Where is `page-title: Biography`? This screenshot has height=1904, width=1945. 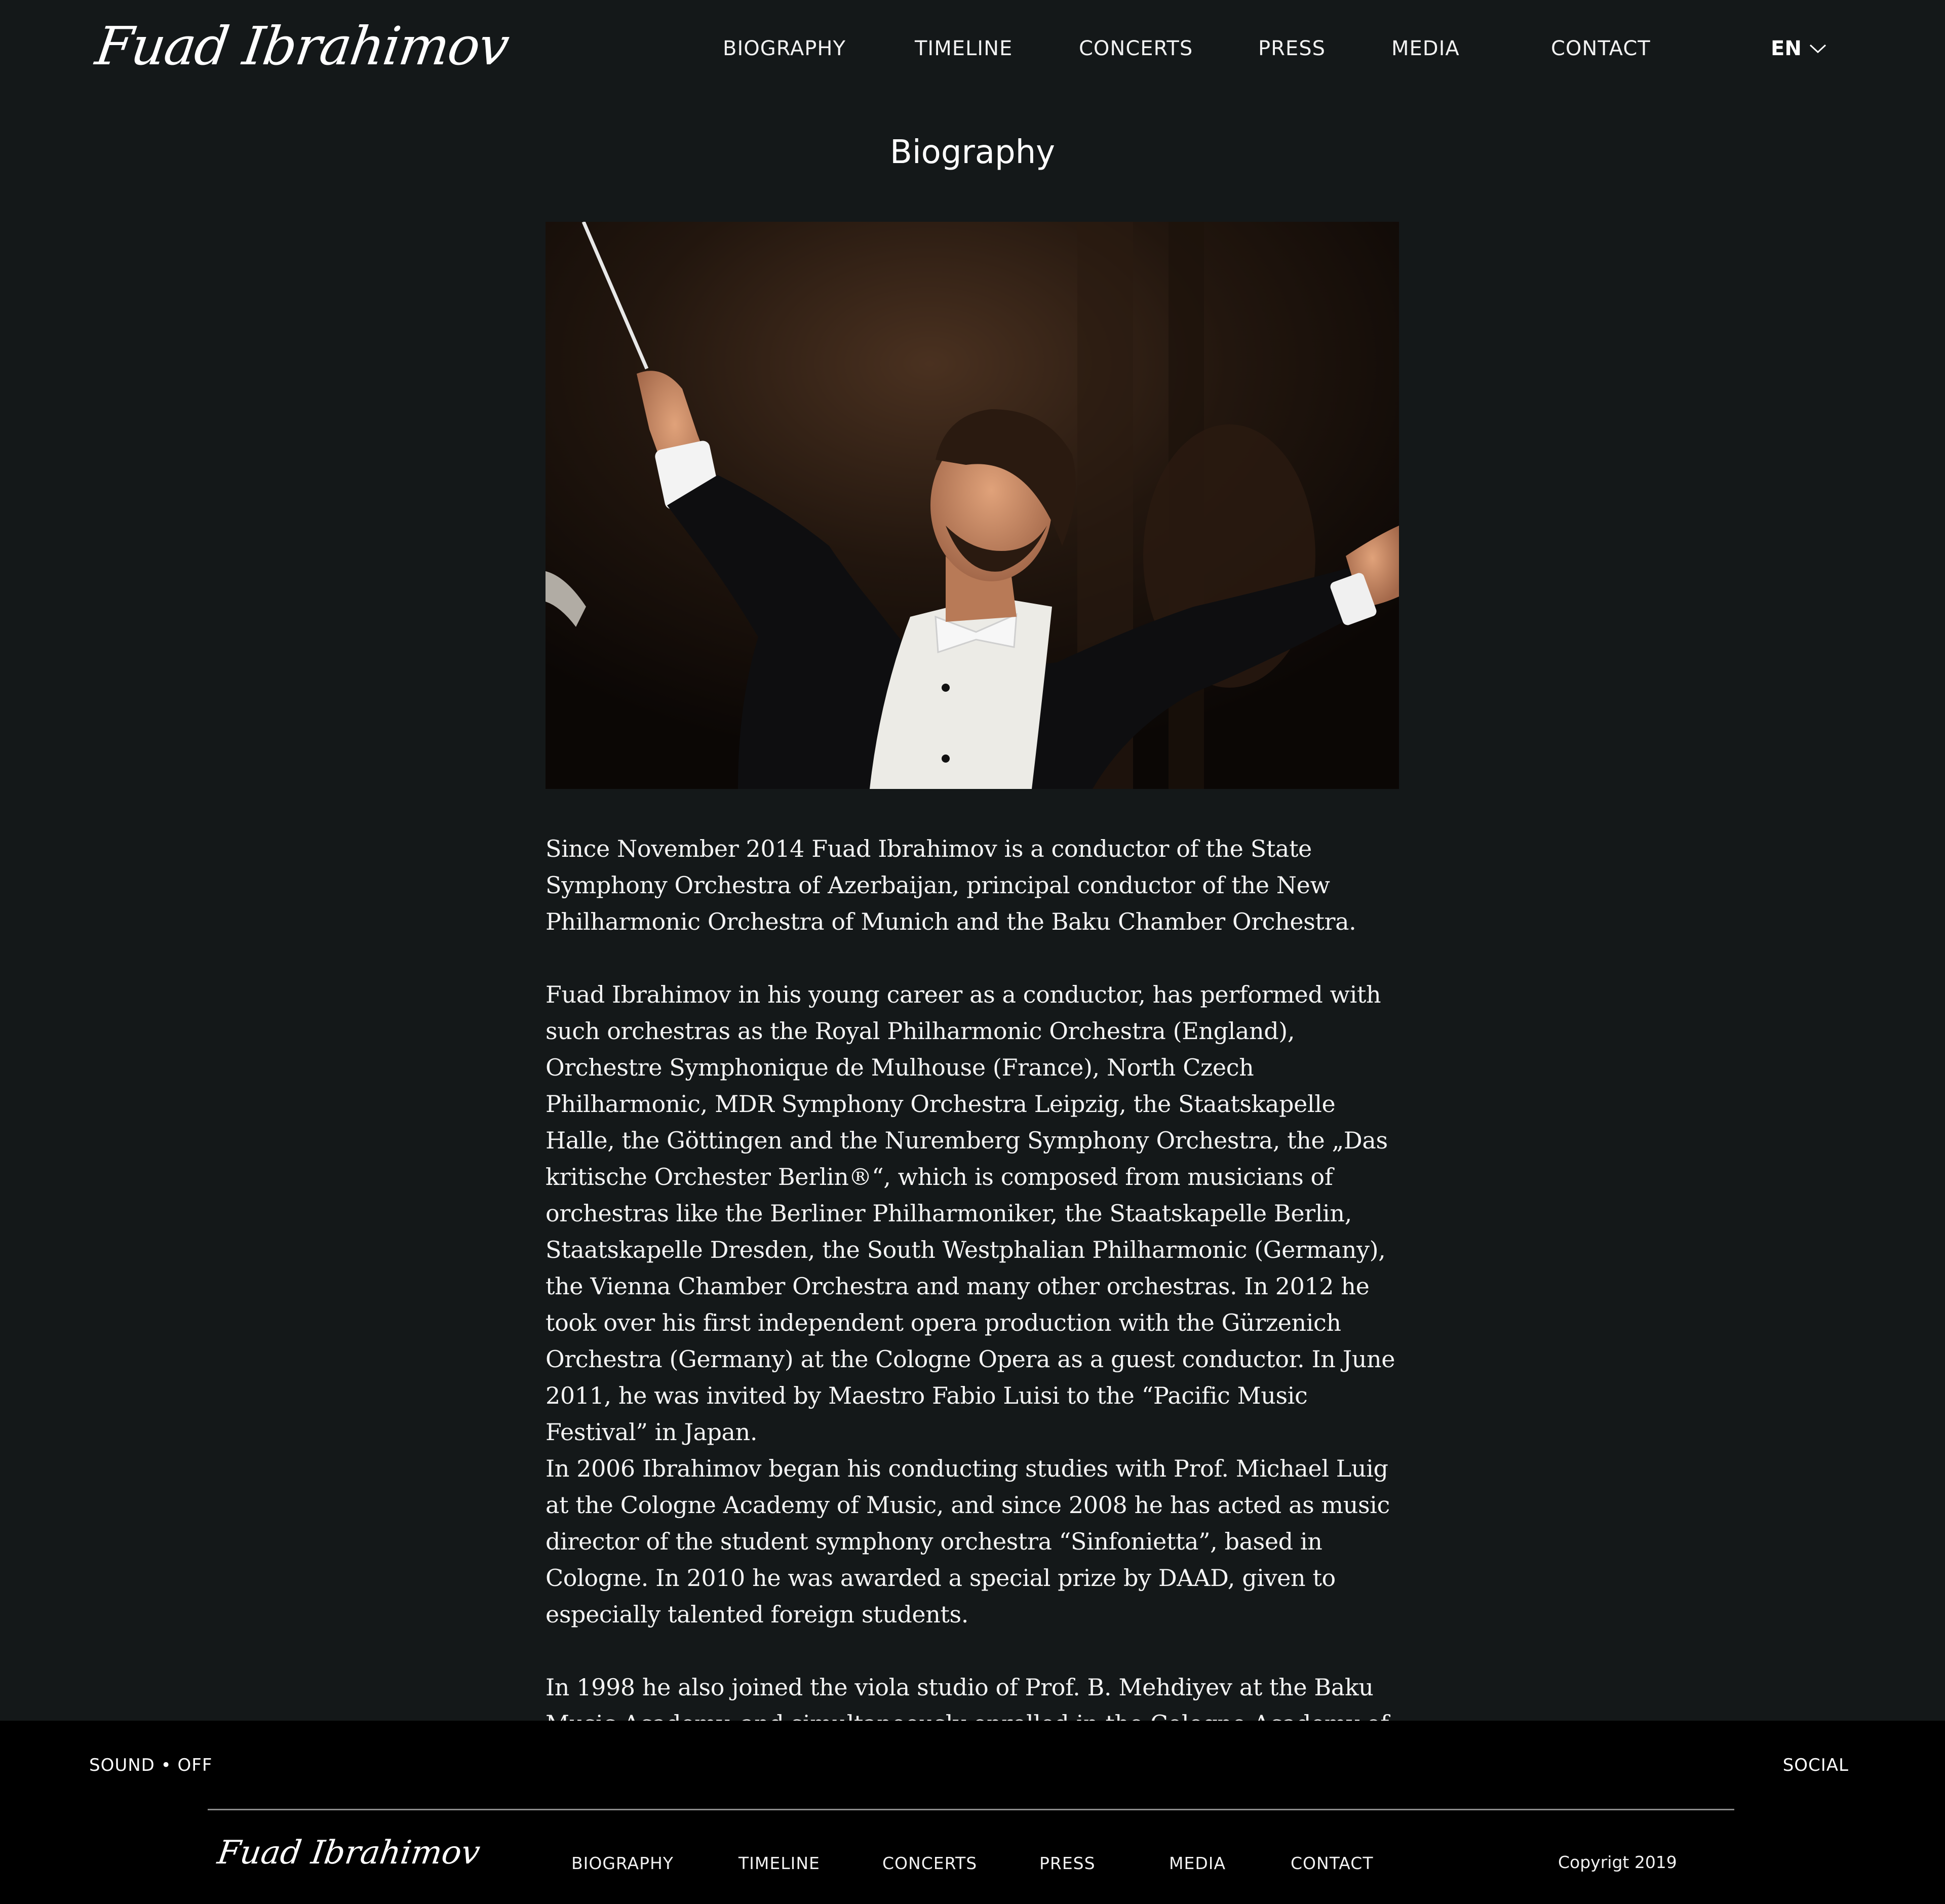 page-title: Biography is located at coordinates (972, 152).